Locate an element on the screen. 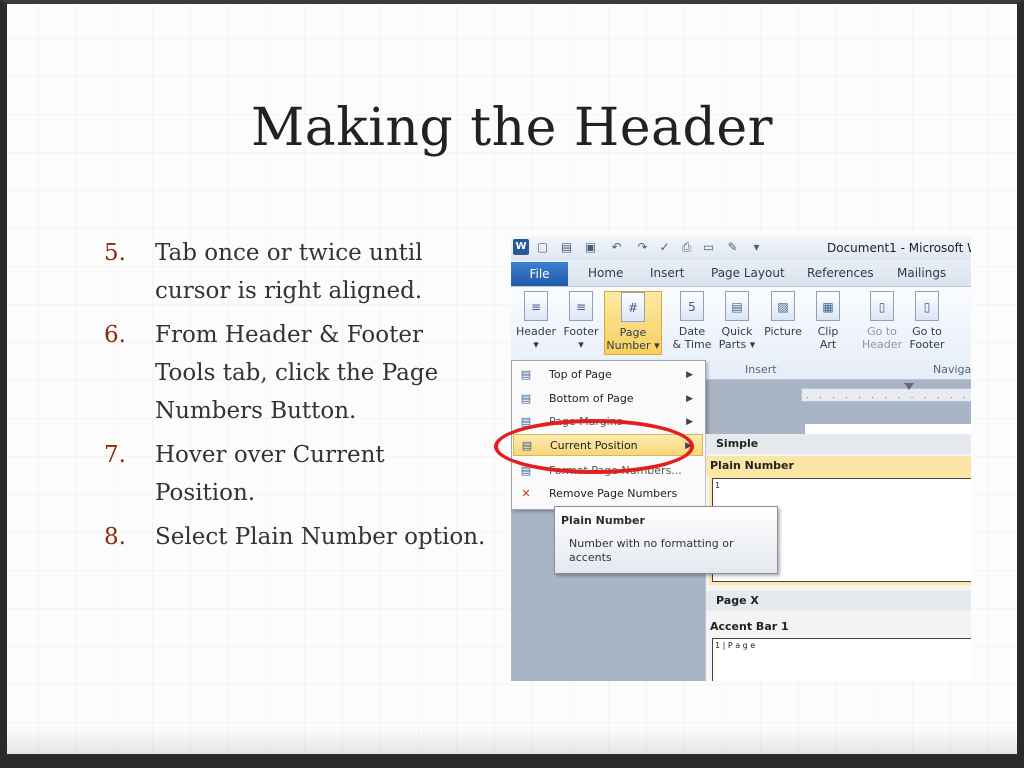 This screenshot has height=768, width=1024. tab-stop-marker is located at coordinates (909, 386).